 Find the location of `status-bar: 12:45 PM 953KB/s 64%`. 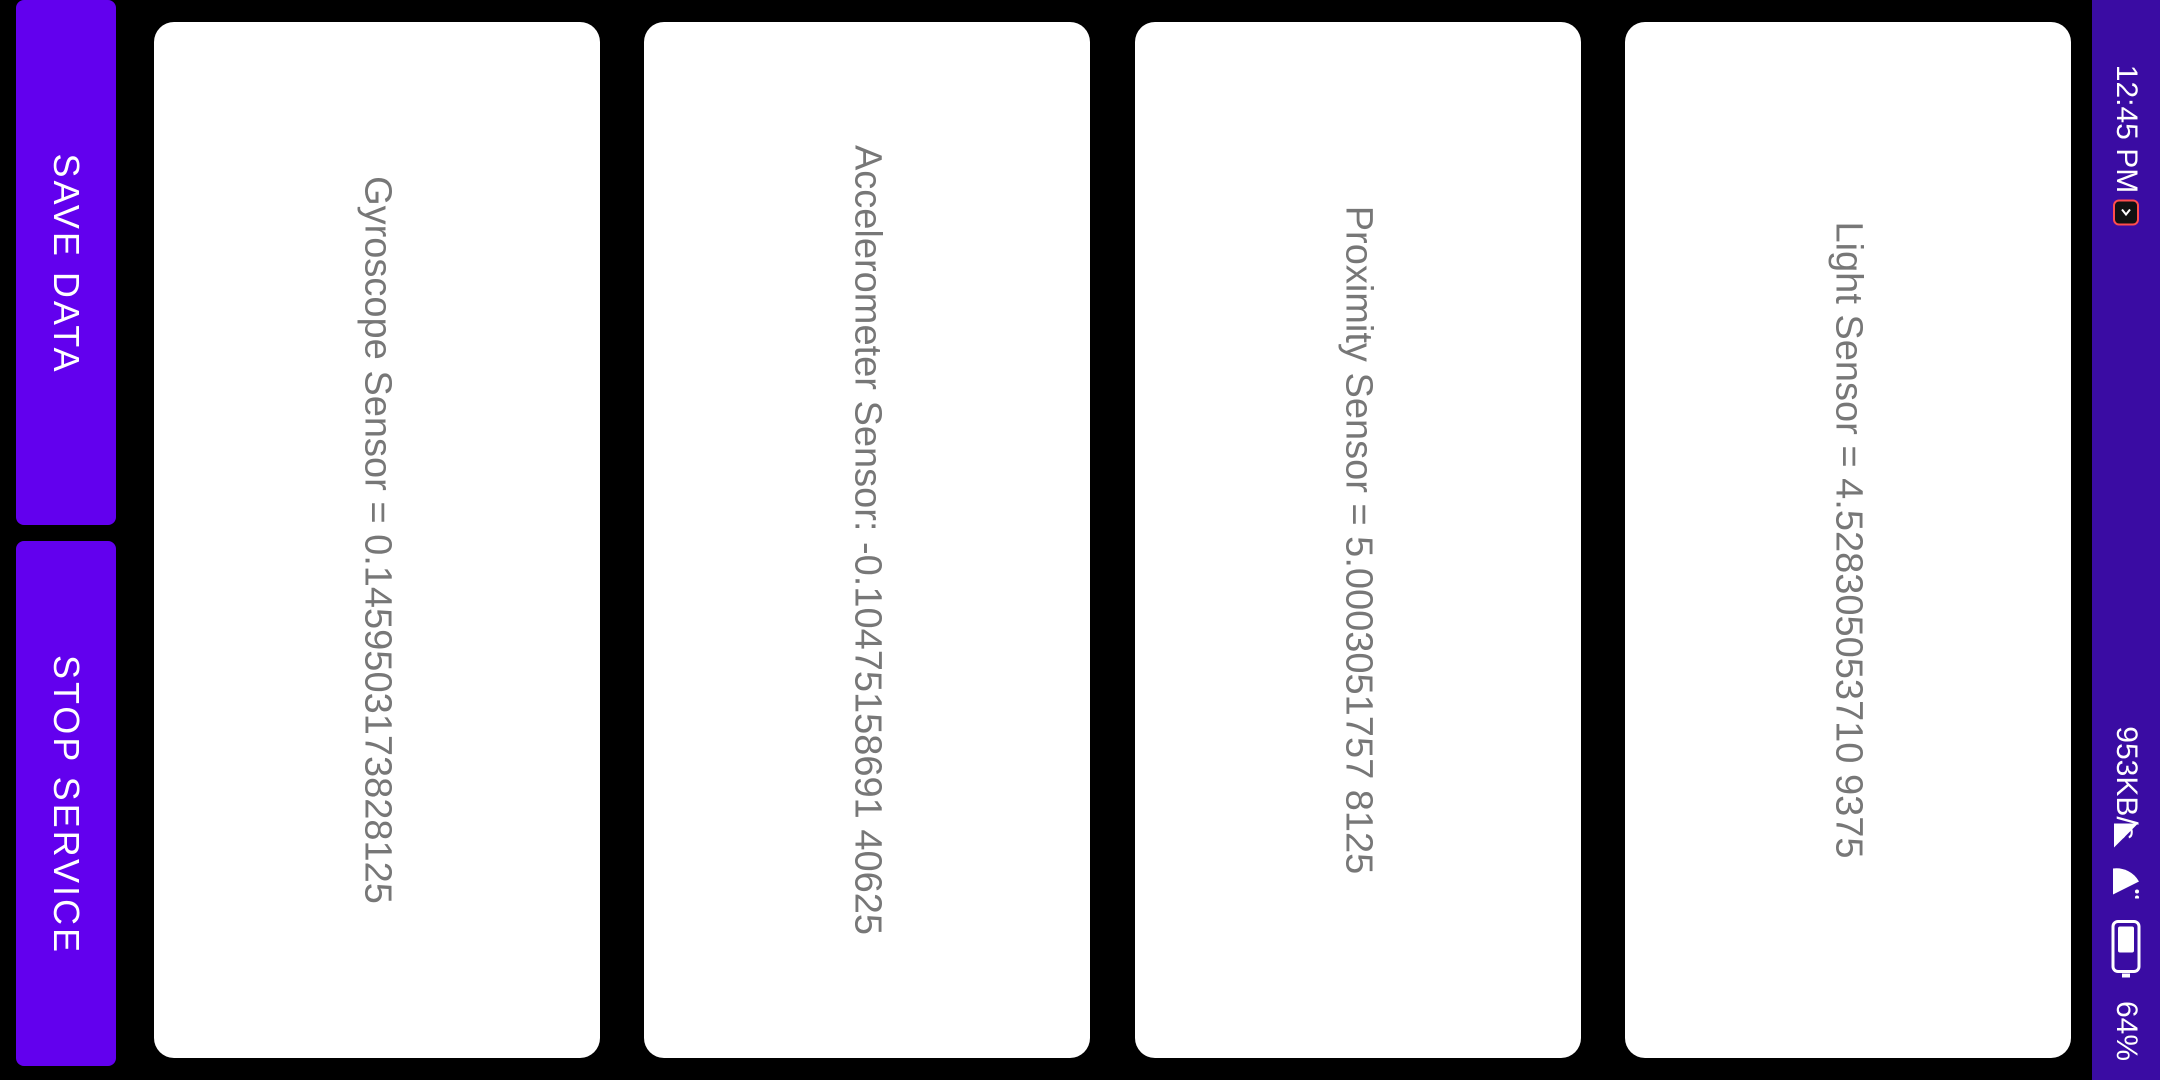

status-bar: 12:45 PM 953KB/s 64% is located at coordinates (2126, 540).